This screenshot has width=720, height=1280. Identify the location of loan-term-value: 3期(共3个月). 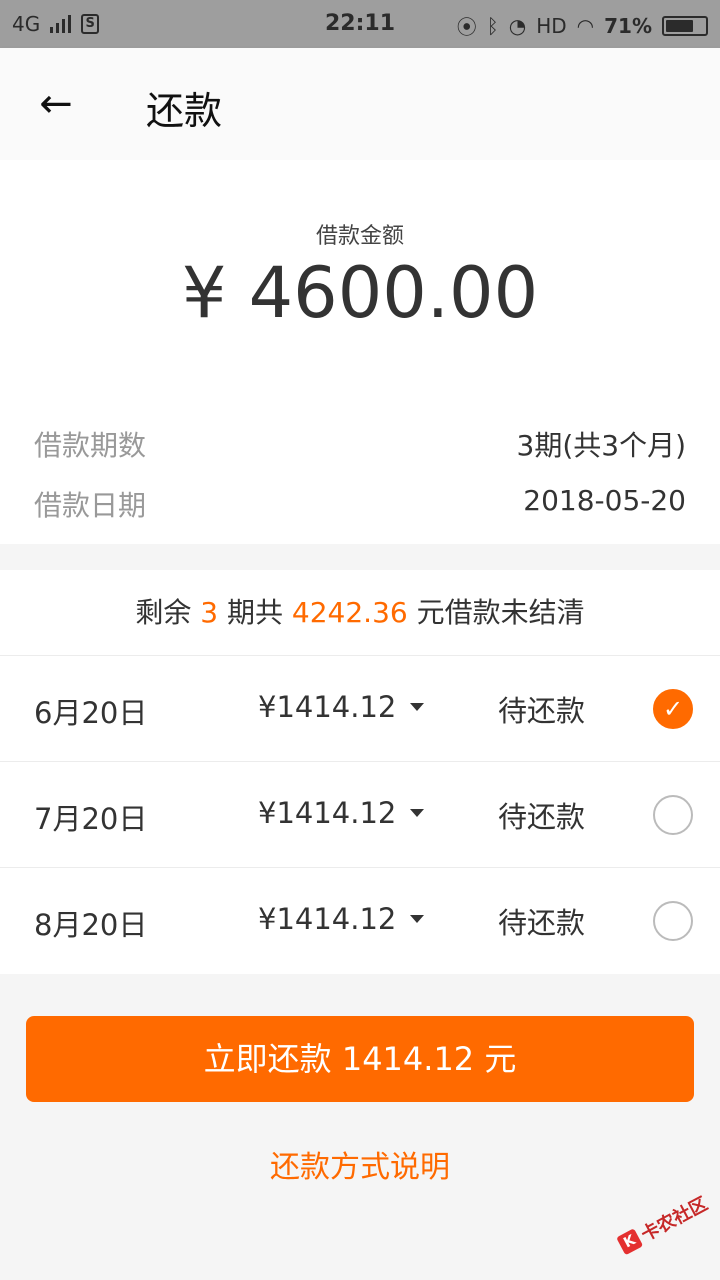
(601, 445).